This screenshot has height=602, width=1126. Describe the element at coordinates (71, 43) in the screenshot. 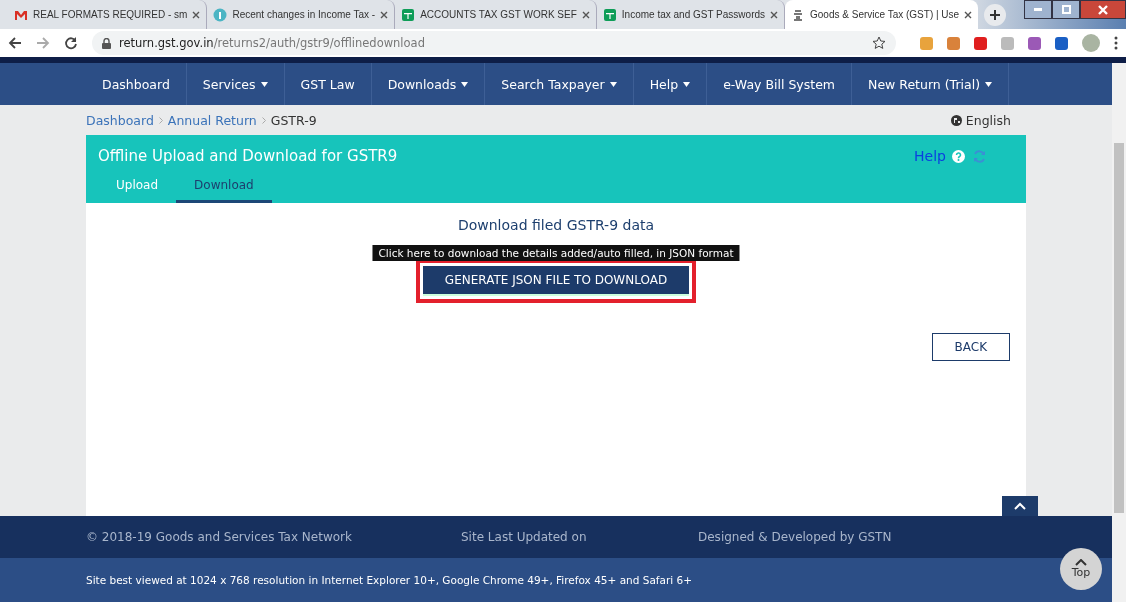

I see `reload-icon` at that location.